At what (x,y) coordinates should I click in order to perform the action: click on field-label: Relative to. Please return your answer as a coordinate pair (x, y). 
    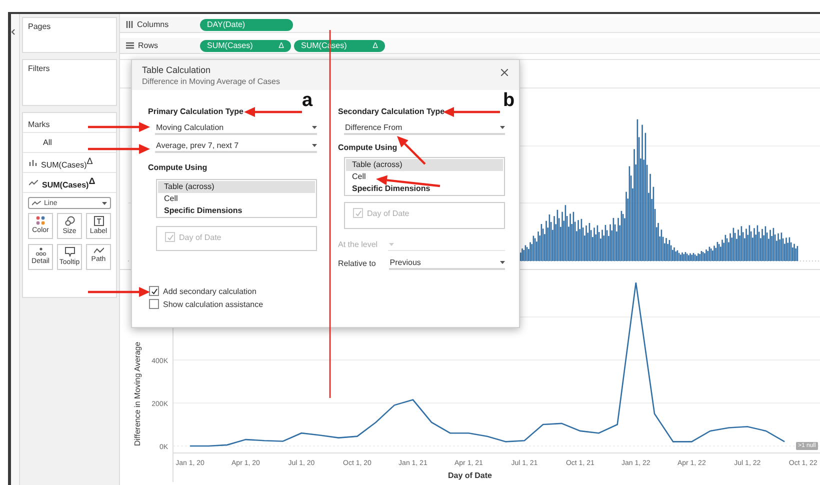
    Looking at the image, I should click on (357, 263).